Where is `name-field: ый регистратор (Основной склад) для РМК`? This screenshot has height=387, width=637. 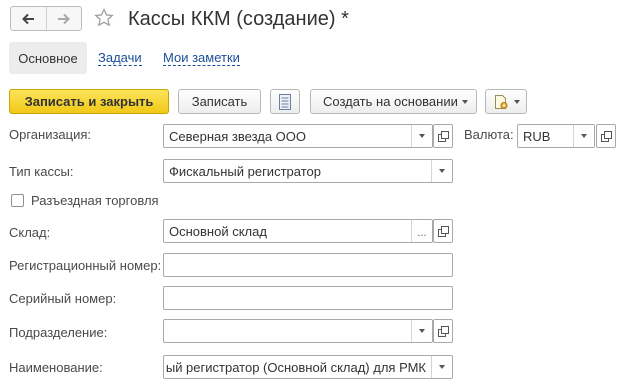 name-field: ый регистратор (Основной склад) для РМК is located at coordinates (308, 367).